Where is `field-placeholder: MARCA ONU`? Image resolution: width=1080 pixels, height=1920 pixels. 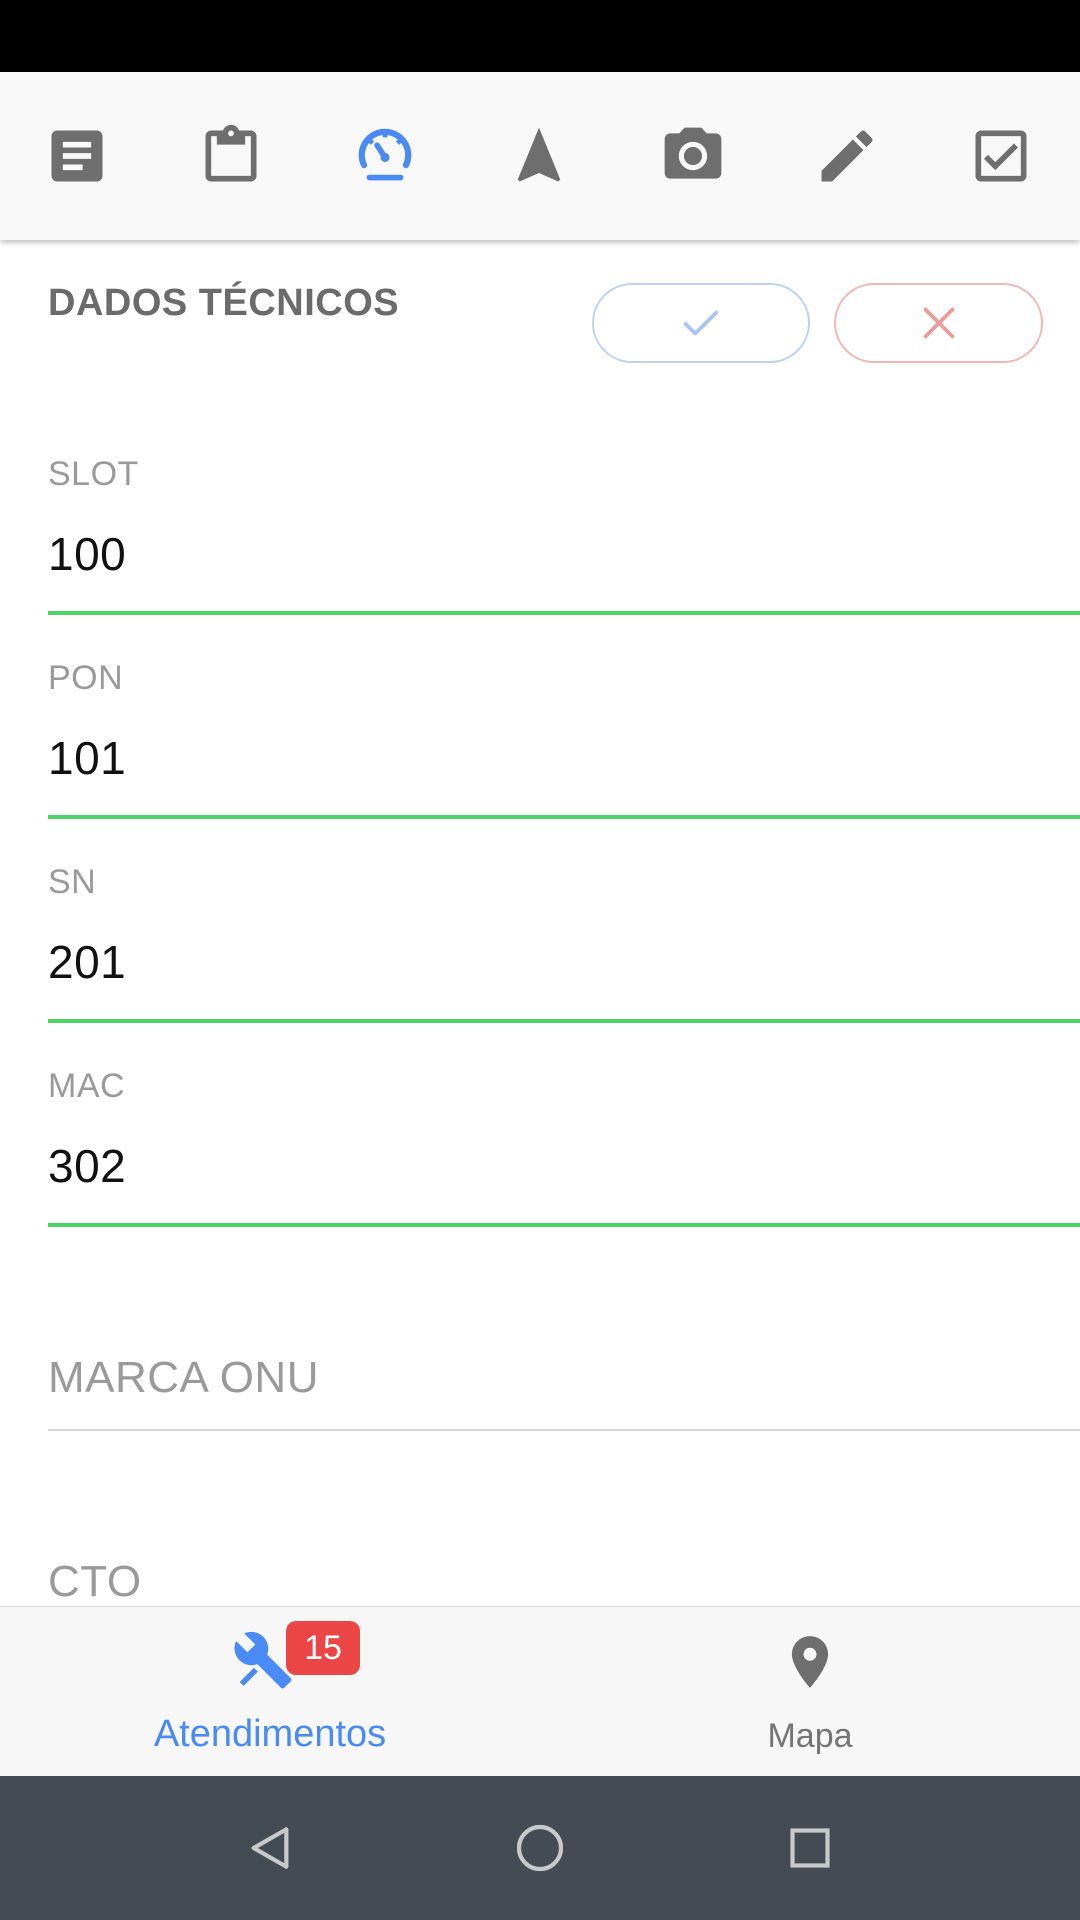
field-placeholder: MARCA ONU is located at coordinates (183, 1377).